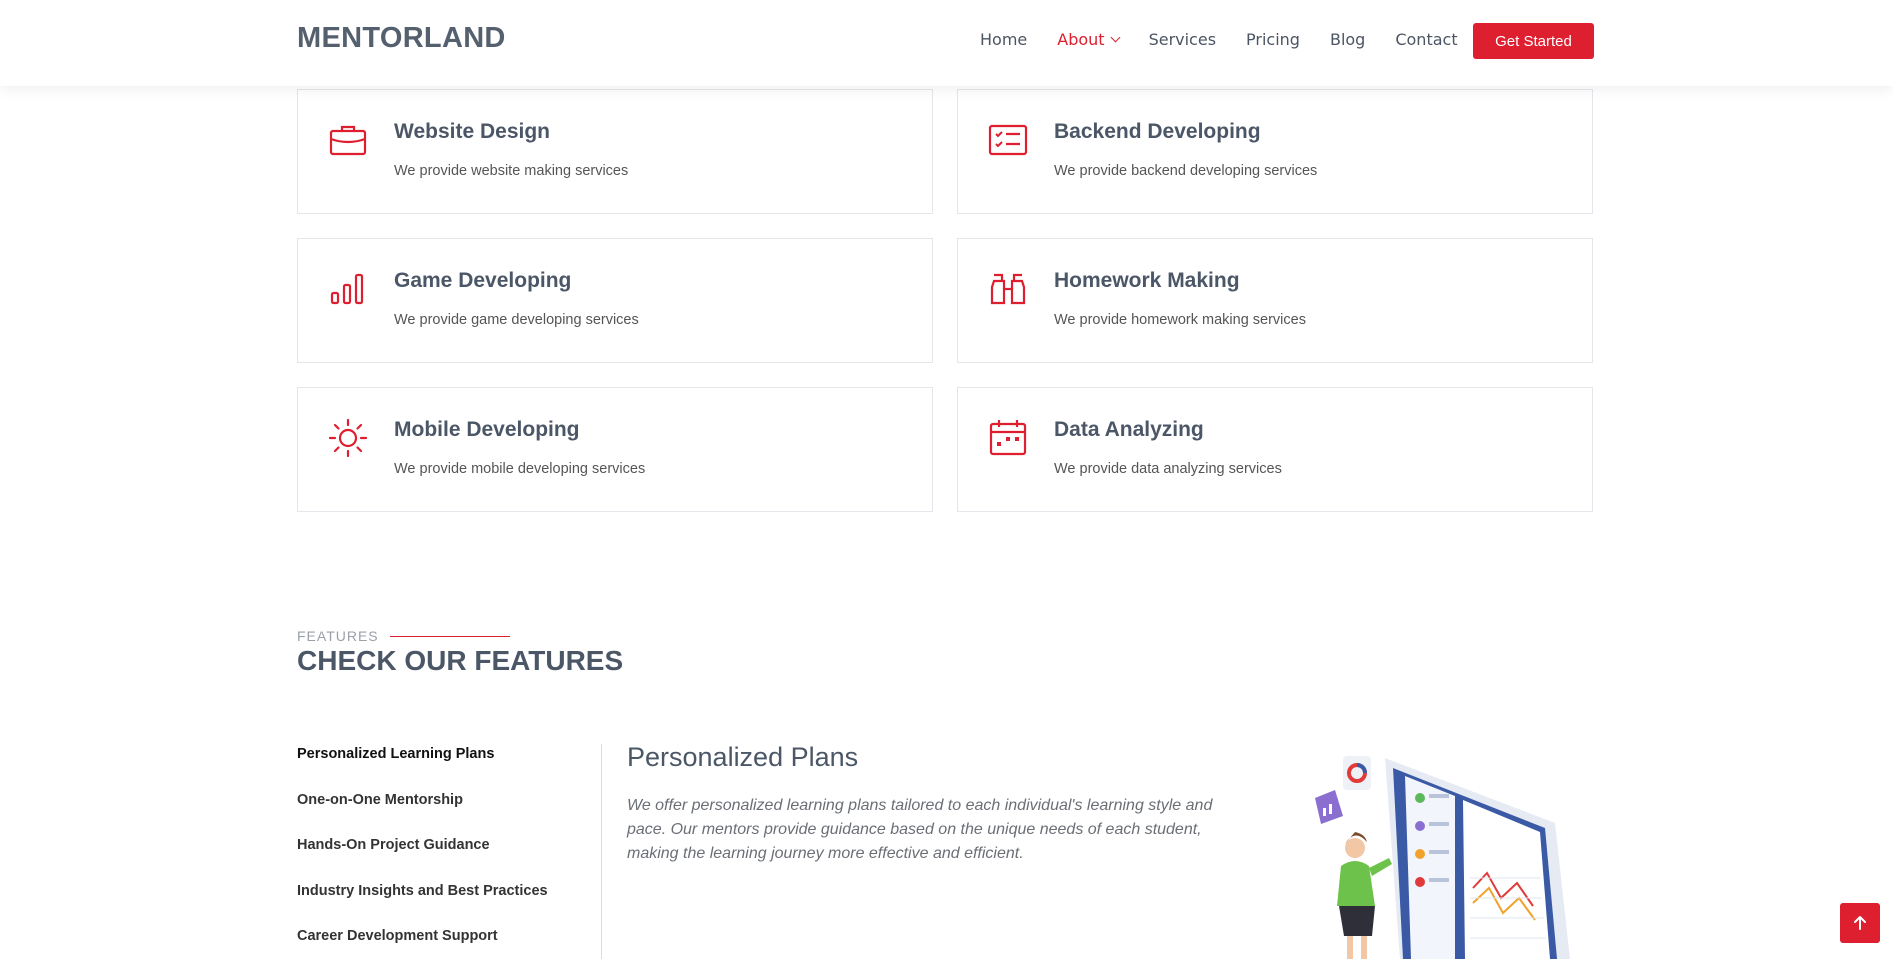 The image size is (1893, 959). What do you see at coordinates (347, 289) in the screenshot?
I see `bar-chart-icon` at bounding box center [347, 289].